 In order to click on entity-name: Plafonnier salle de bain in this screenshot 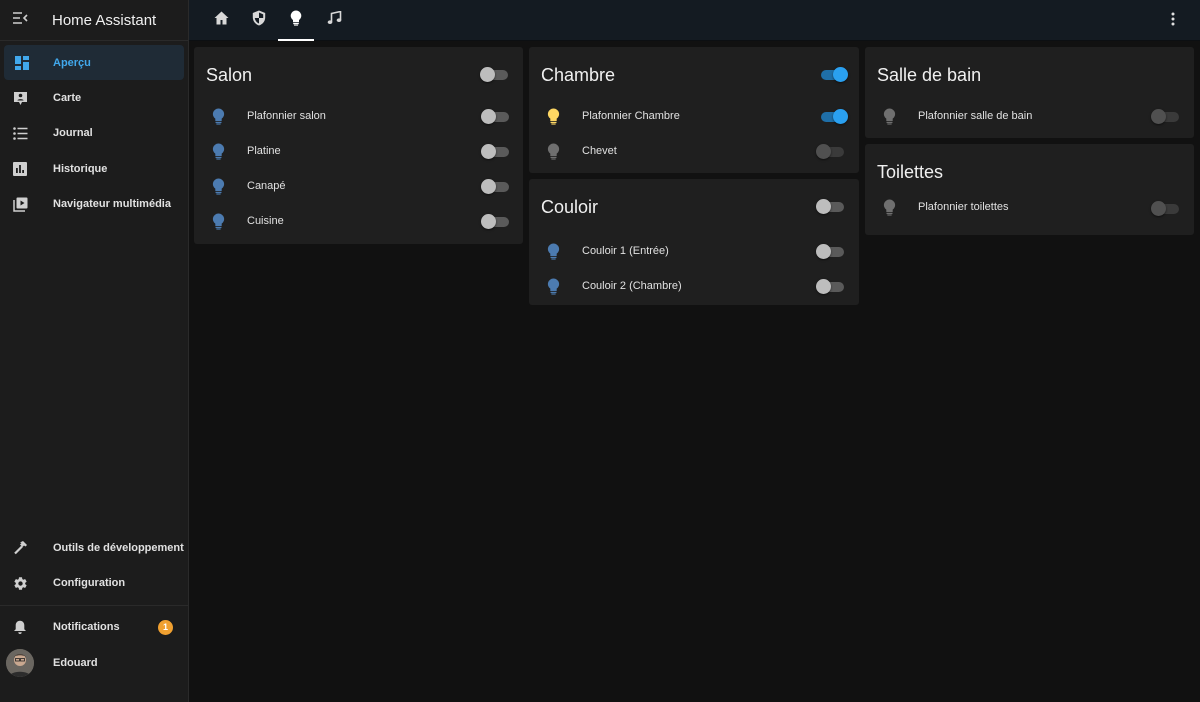, I will do `click(975, 116)`.